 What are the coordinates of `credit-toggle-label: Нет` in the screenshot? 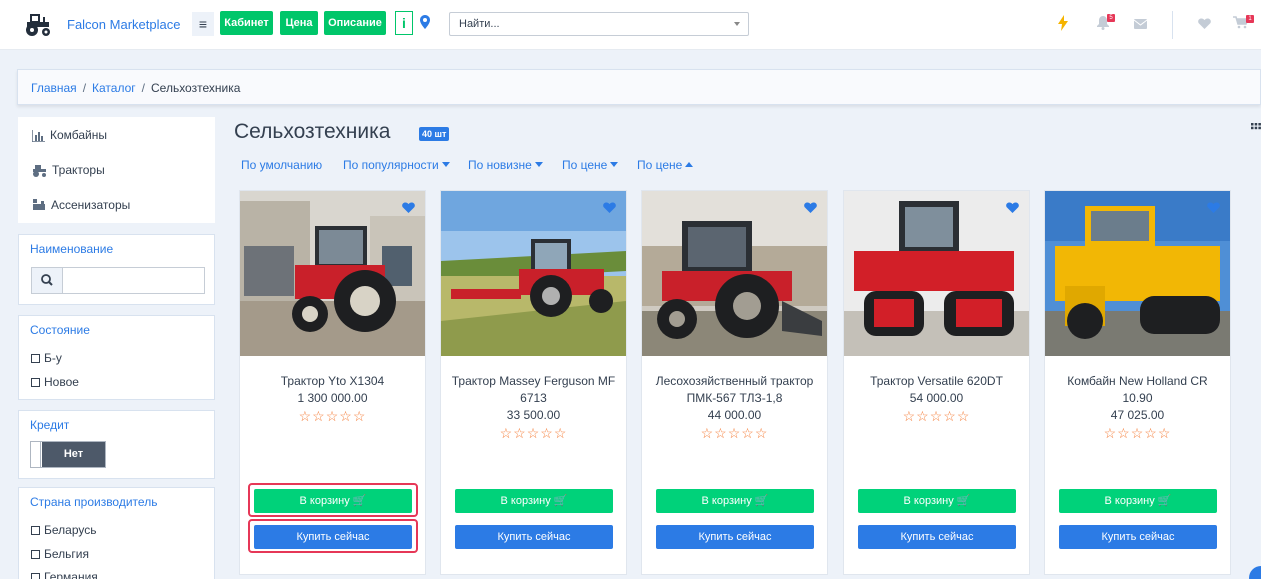 It's located at (73, 454).